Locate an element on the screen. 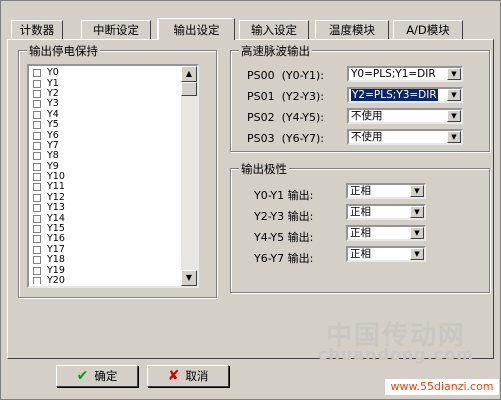 The image size is (501, 400). tab-label: 输入设定 is located at coordinates (274, 30).